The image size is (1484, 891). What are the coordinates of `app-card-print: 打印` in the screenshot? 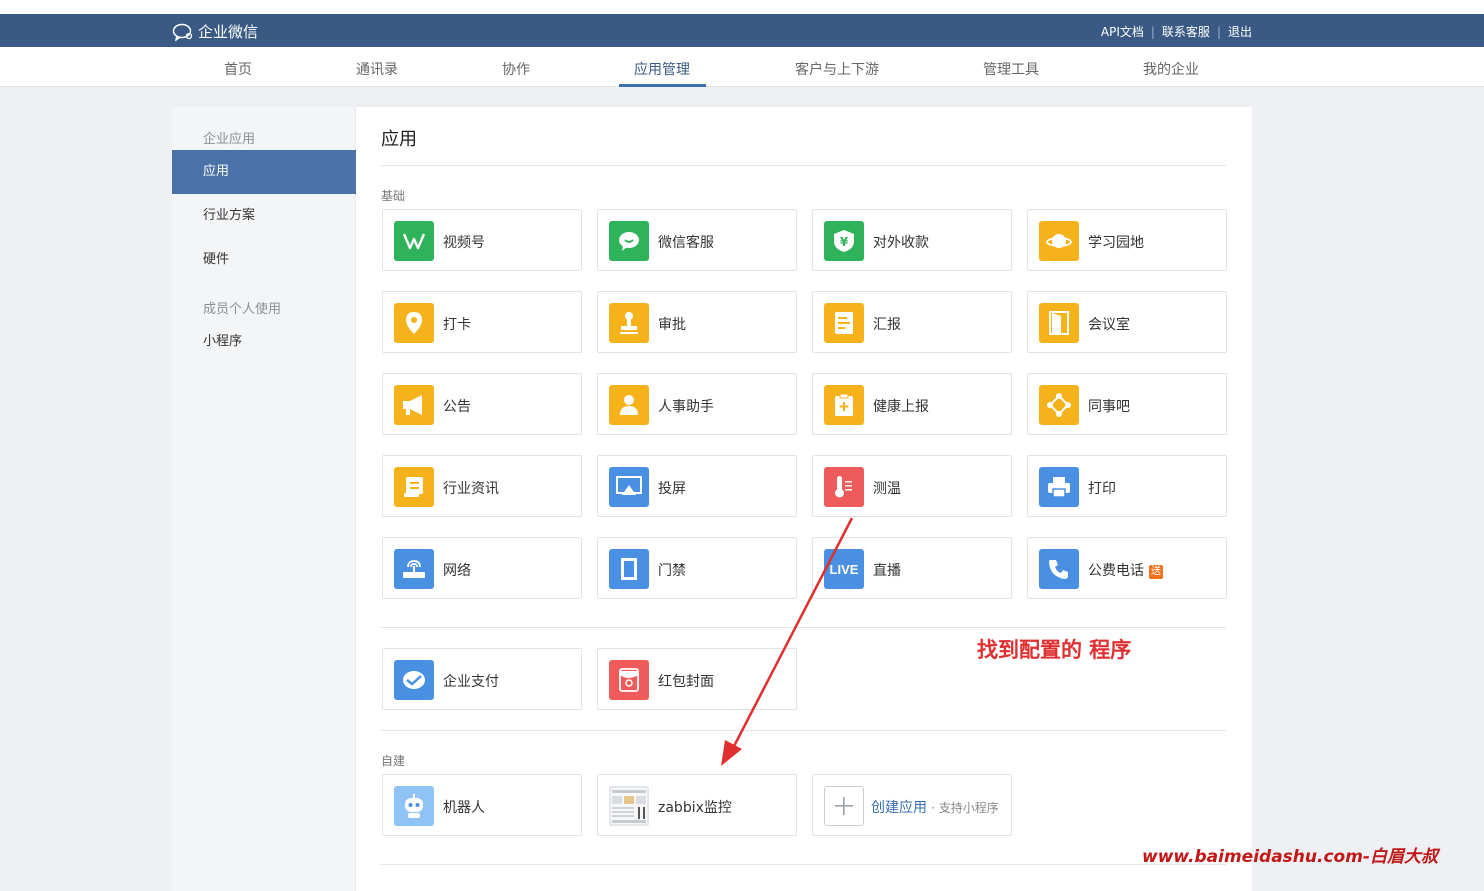 It's located at (1127, 486).